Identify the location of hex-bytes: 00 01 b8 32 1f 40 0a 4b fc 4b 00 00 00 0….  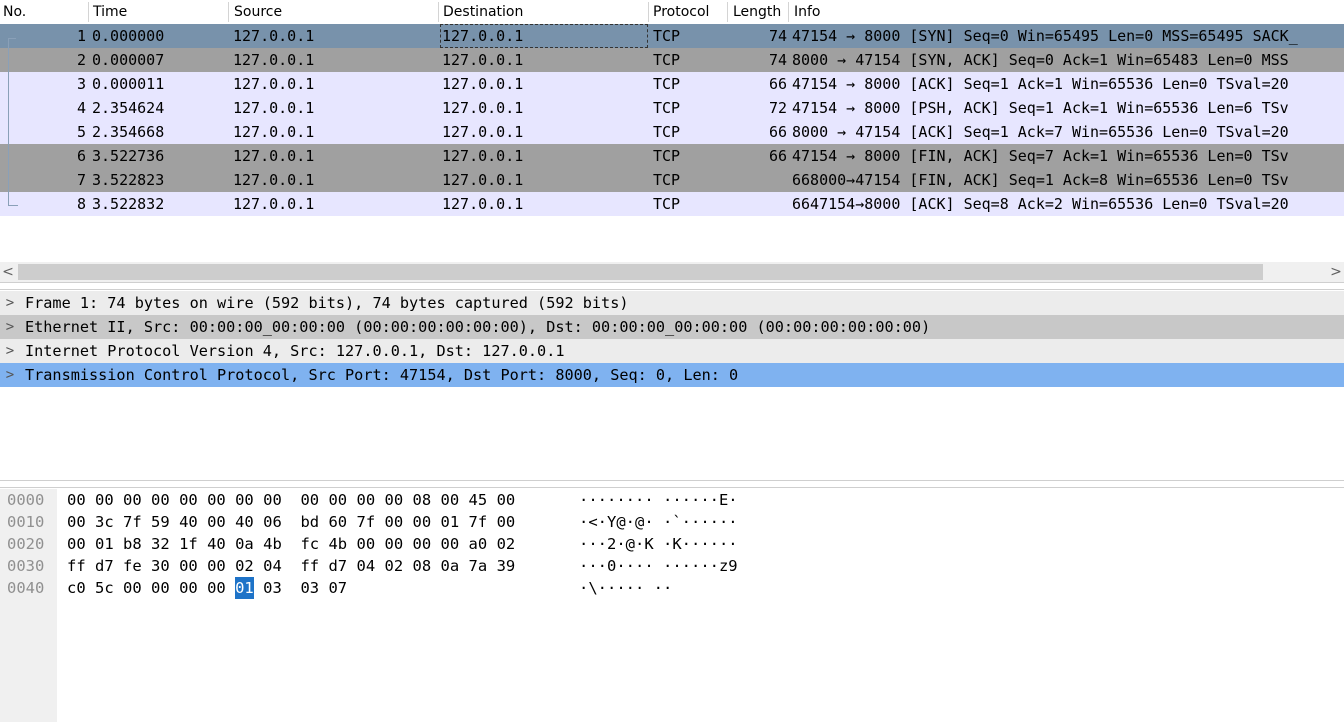
(291, 544).